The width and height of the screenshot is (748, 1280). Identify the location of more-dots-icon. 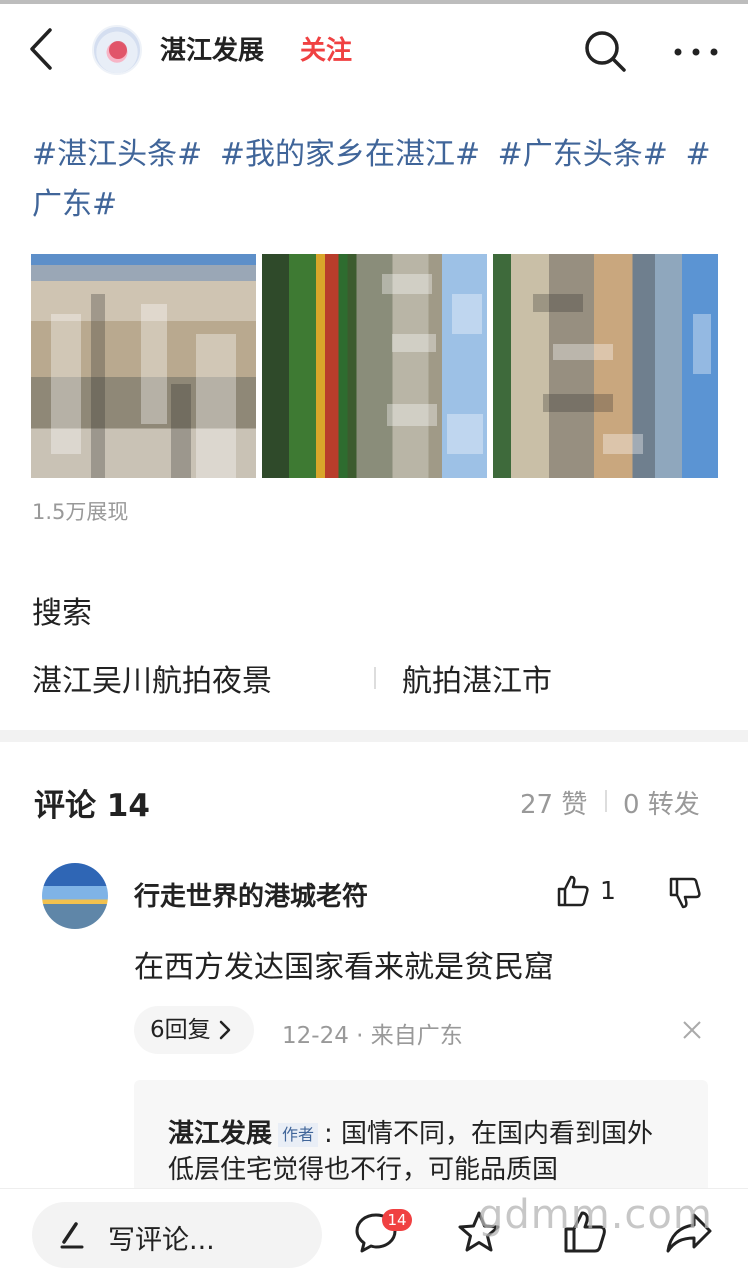
(696, 52).